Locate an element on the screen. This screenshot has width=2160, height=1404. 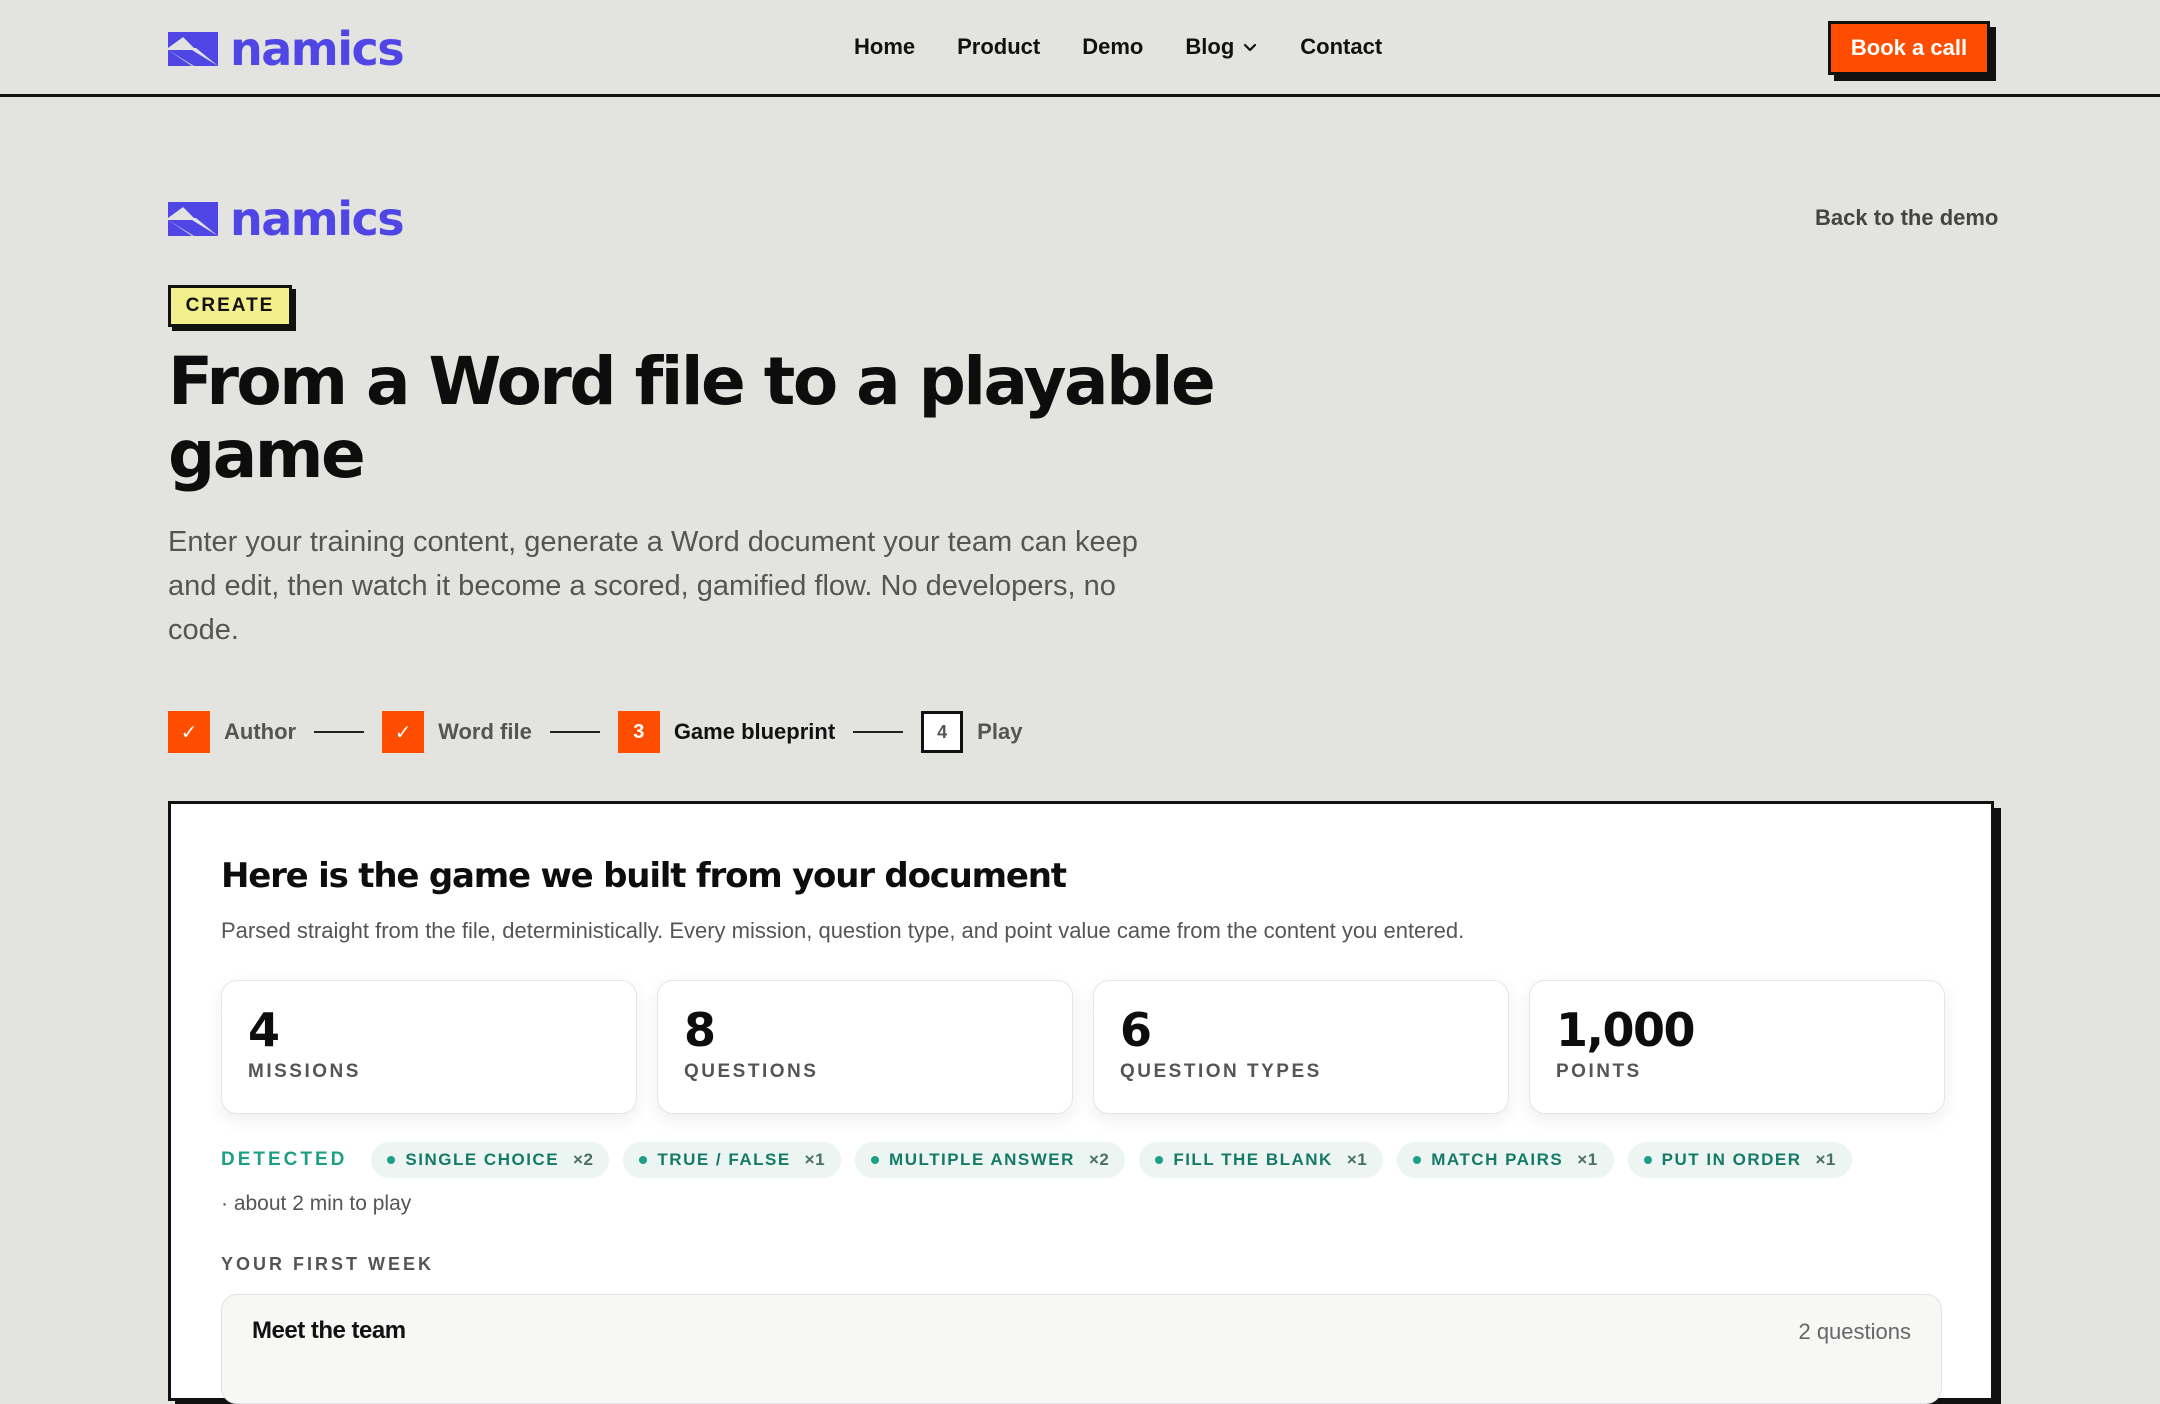
nav-demo: Demo is located at coordinates (1112, 47).